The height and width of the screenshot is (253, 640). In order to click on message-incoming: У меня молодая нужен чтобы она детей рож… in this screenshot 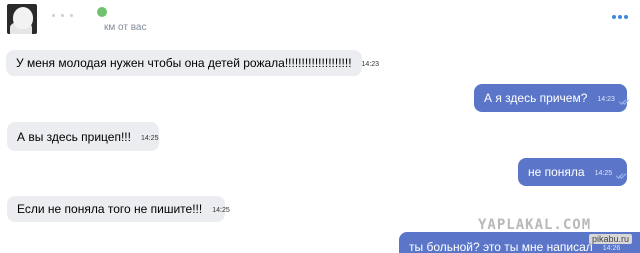, I will do `click(192, 63)`.